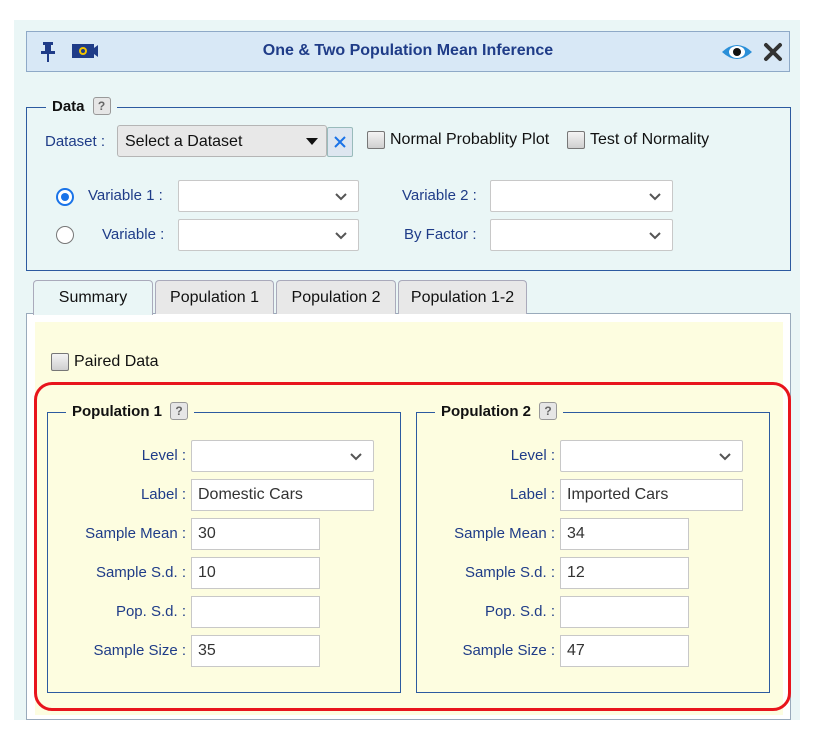 The image size is (820, 743). I want to click on p2-popsd-input, so click(624, 612).